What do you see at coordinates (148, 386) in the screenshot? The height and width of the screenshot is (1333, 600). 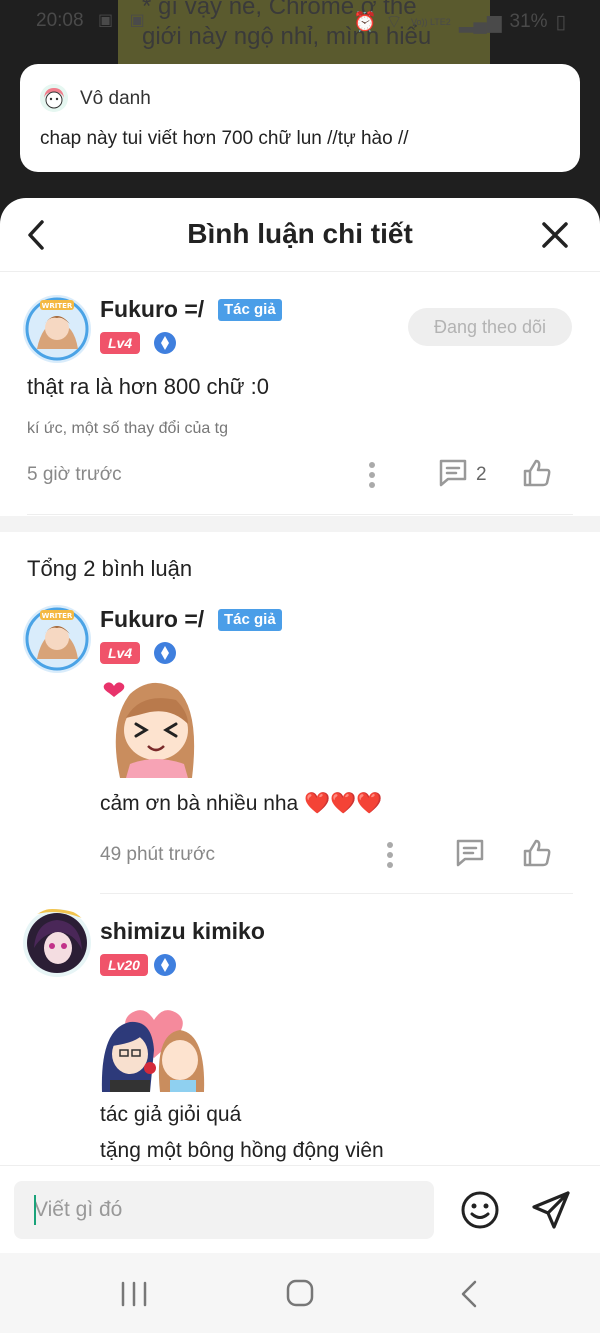 I see `comment-text: thật ra là hơn 800 chữ :0` at bounding box center [148, 386].